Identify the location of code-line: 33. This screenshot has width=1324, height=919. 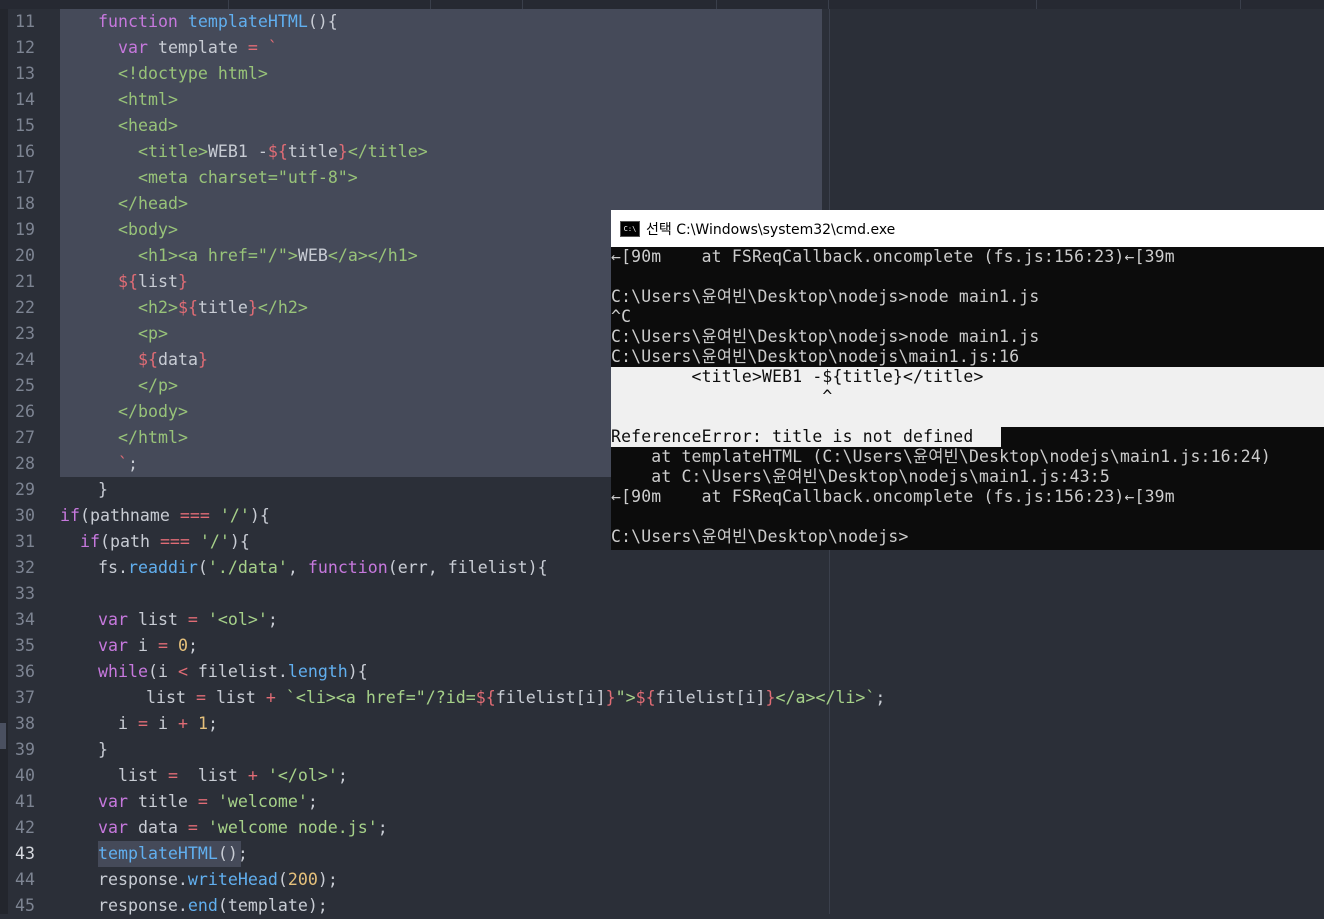
(666, 594).